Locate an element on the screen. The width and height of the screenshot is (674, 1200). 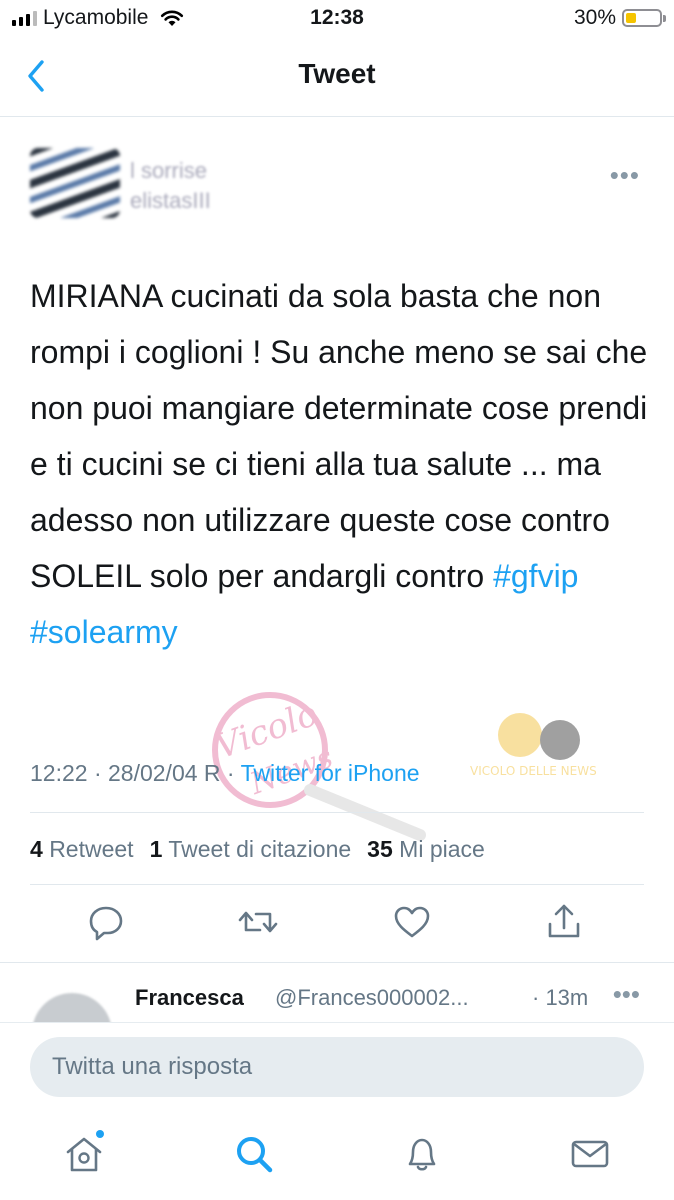
author-handle: elistasIII is located at coordinates (170, 200).